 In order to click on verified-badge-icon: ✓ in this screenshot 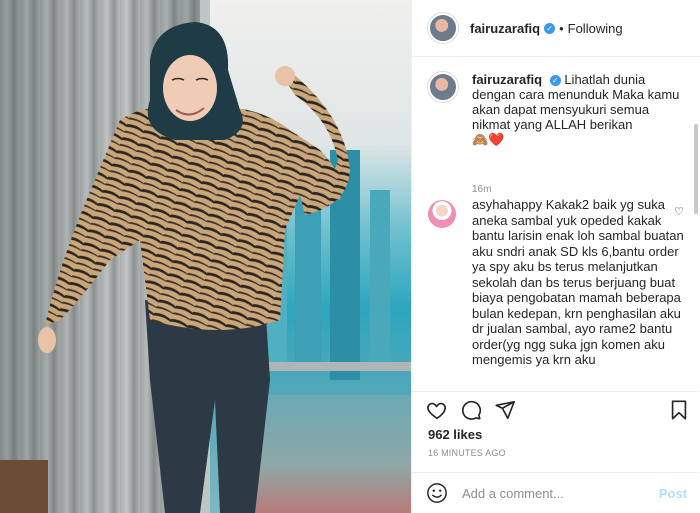, I will do `click(550, 28)`.